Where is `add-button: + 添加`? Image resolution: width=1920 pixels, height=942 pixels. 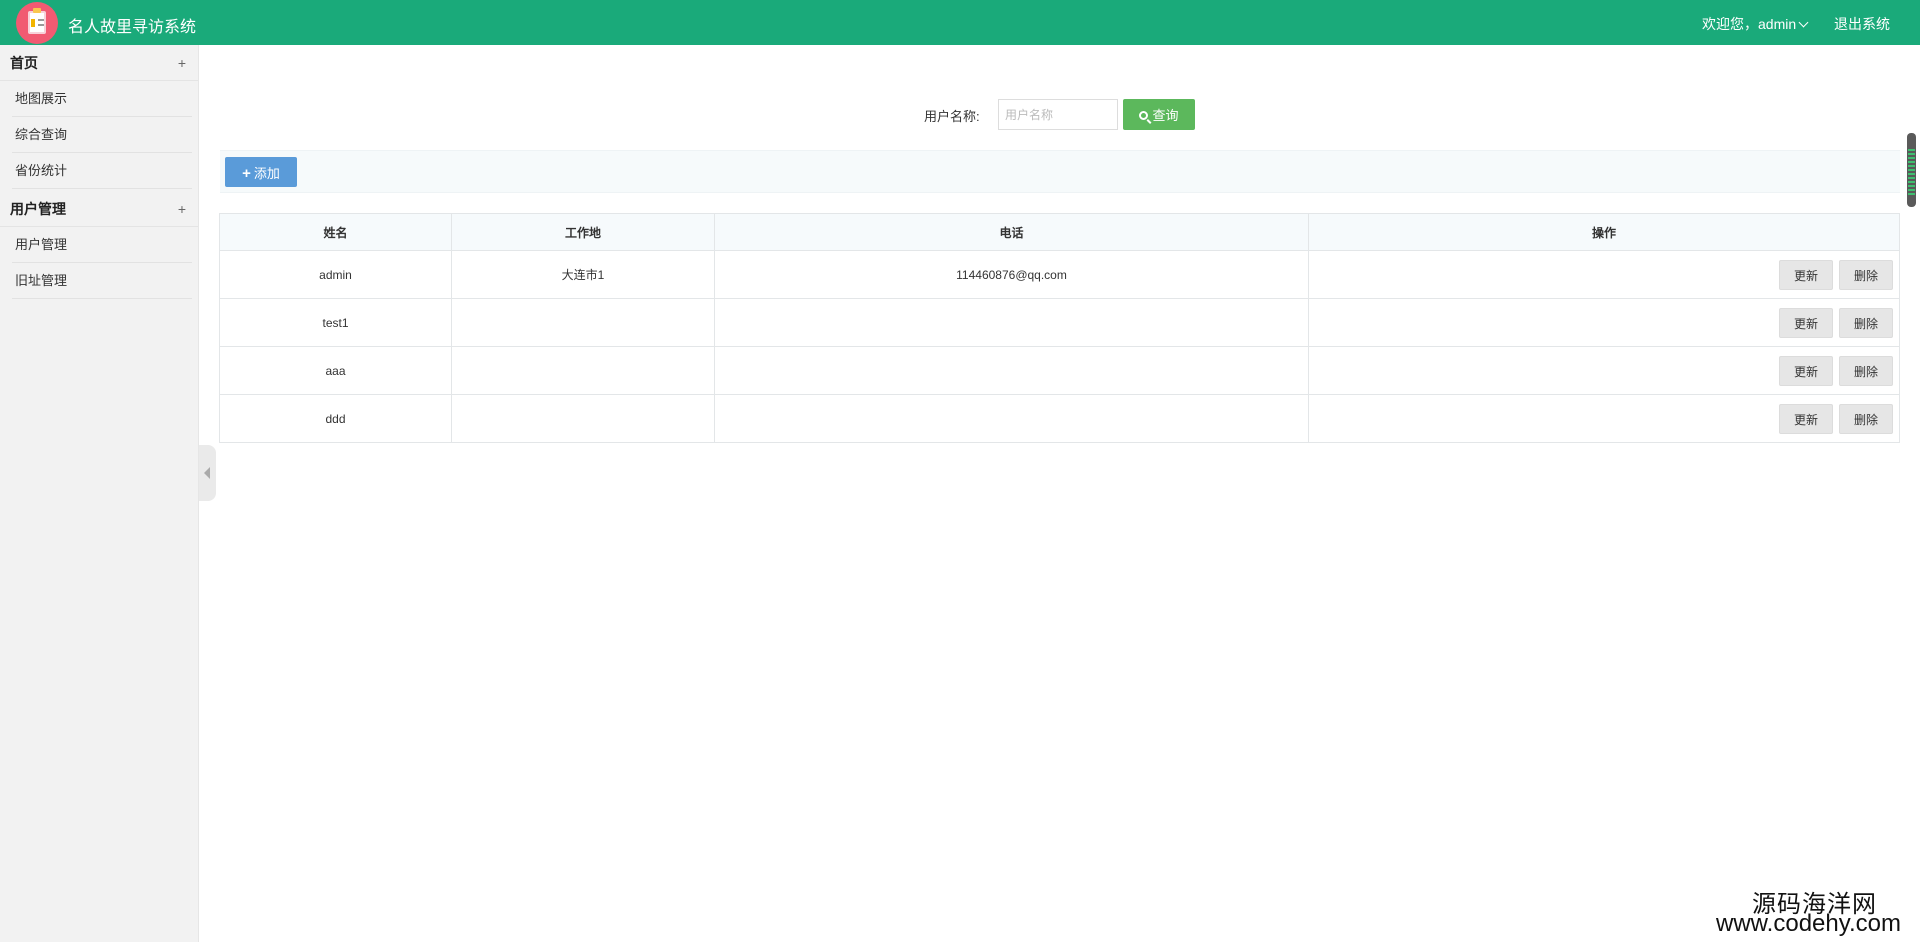
add-button: + 添加 is located at coordinates (261, 172).